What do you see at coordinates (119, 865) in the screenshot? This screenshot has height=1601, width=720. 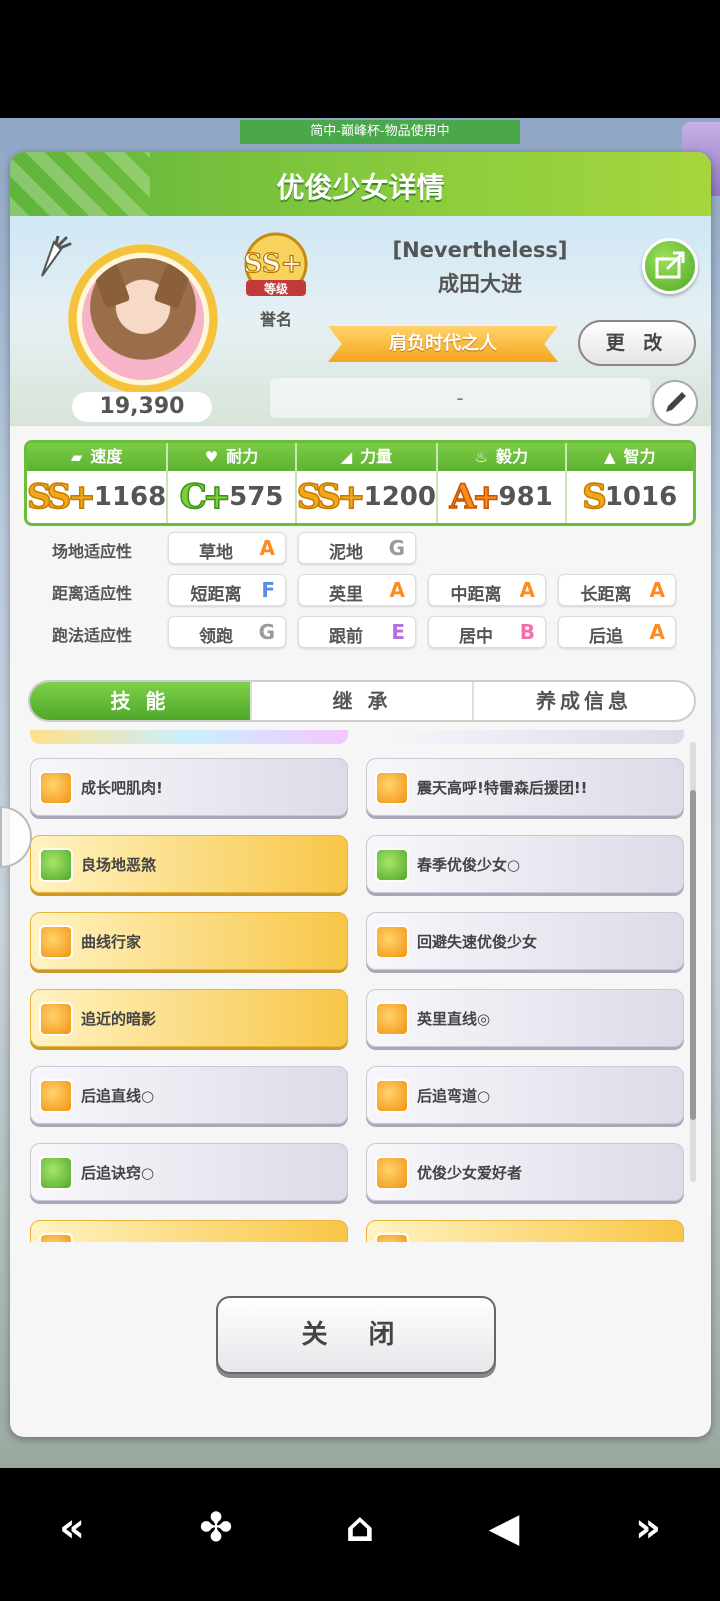 I see `skill-name: 良场地恶煞` at bounding box center [119, 865].